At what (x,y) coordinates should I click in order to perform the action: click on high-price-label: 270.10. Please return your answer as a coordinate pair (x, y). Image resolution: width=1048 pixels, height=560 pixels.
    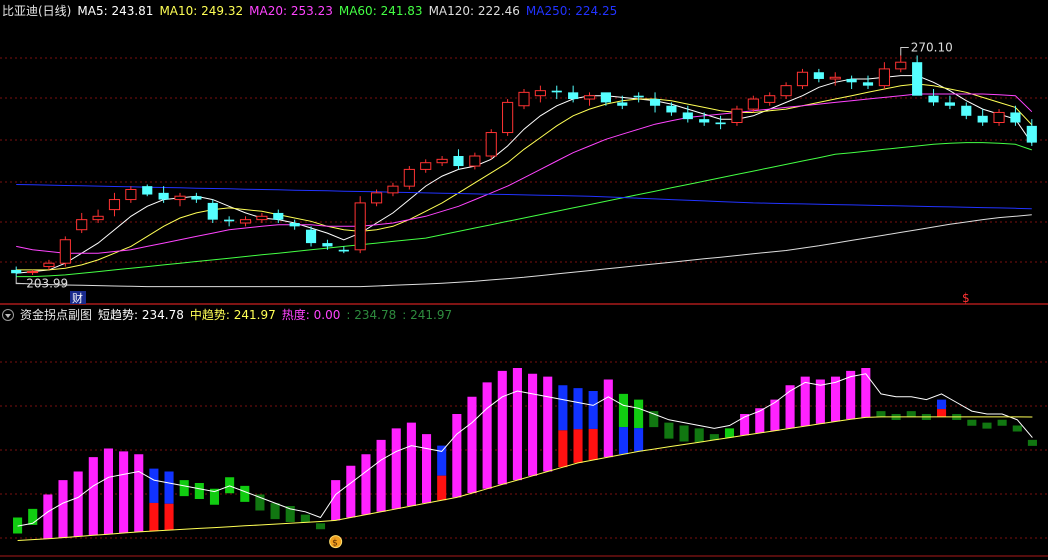
    Looking at the image, I should click on (932, 48).